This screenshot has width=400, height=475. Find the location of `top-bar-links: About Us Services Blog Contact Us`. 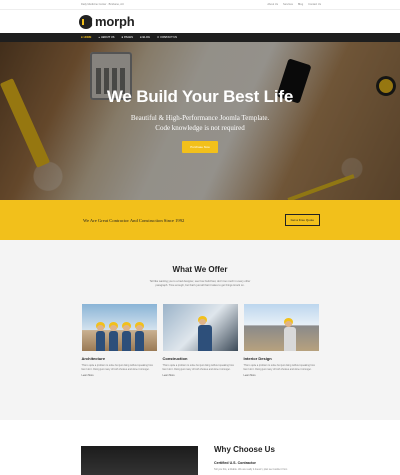

top-bar-links: About Us Services Blog Contact Us is located at coordinates (294, 4).